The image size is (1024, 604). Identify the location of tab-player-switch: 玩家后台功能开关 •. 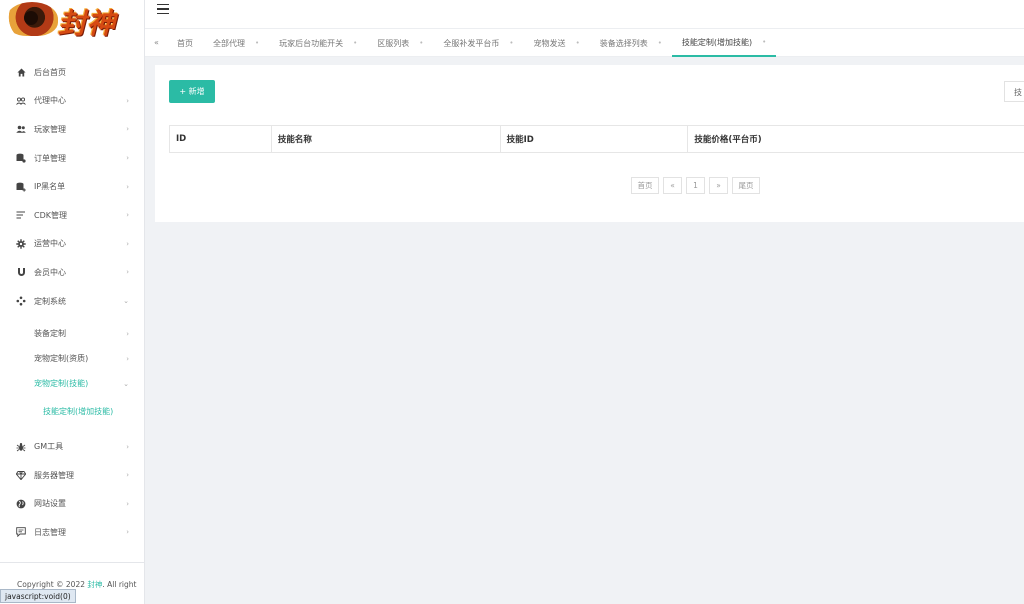
(318, 43).